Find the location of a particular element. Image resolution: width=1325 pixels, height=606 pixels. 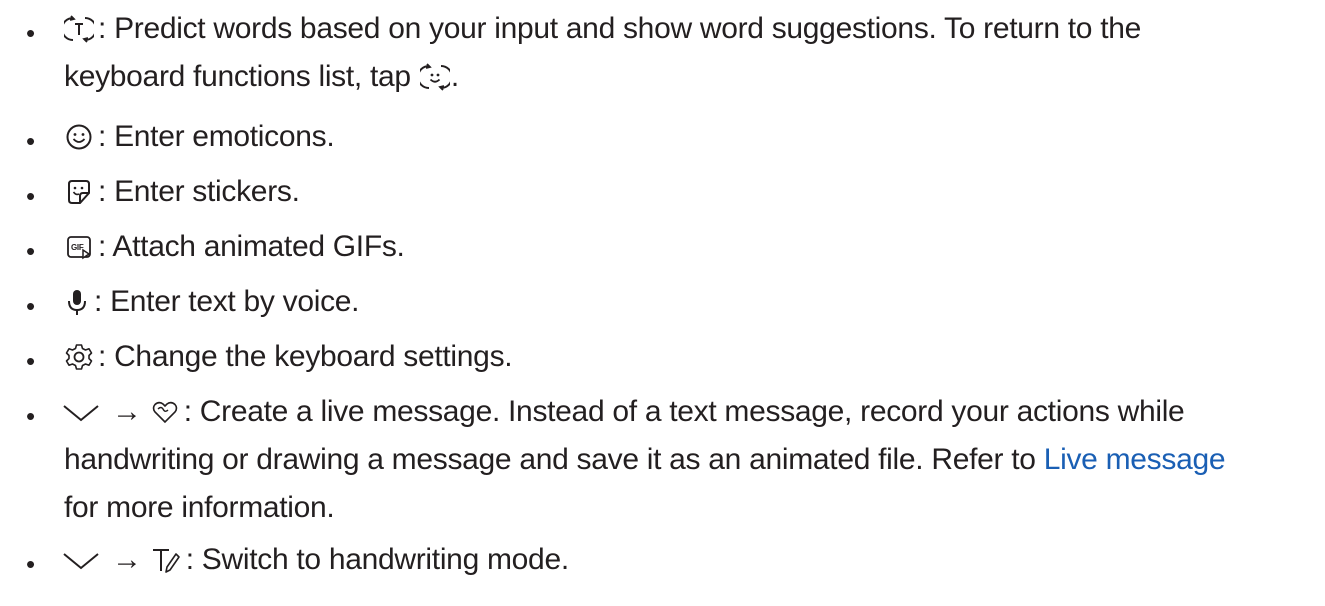

list-item-line: → : Switch to handwriting mode. is located at coordinates (316, 560).